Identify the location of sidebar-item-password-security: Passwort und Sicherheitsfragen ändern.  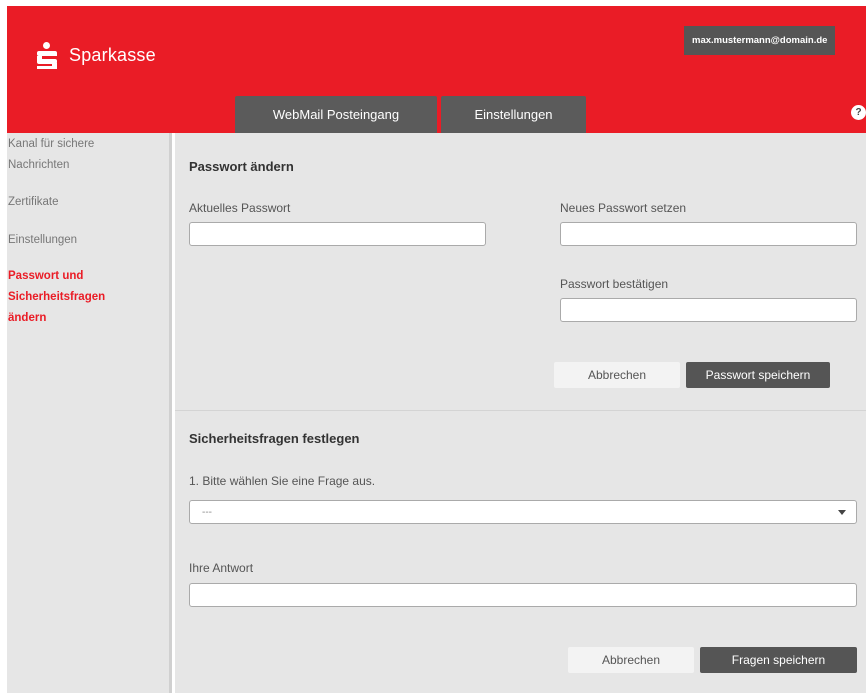
(63, 297).